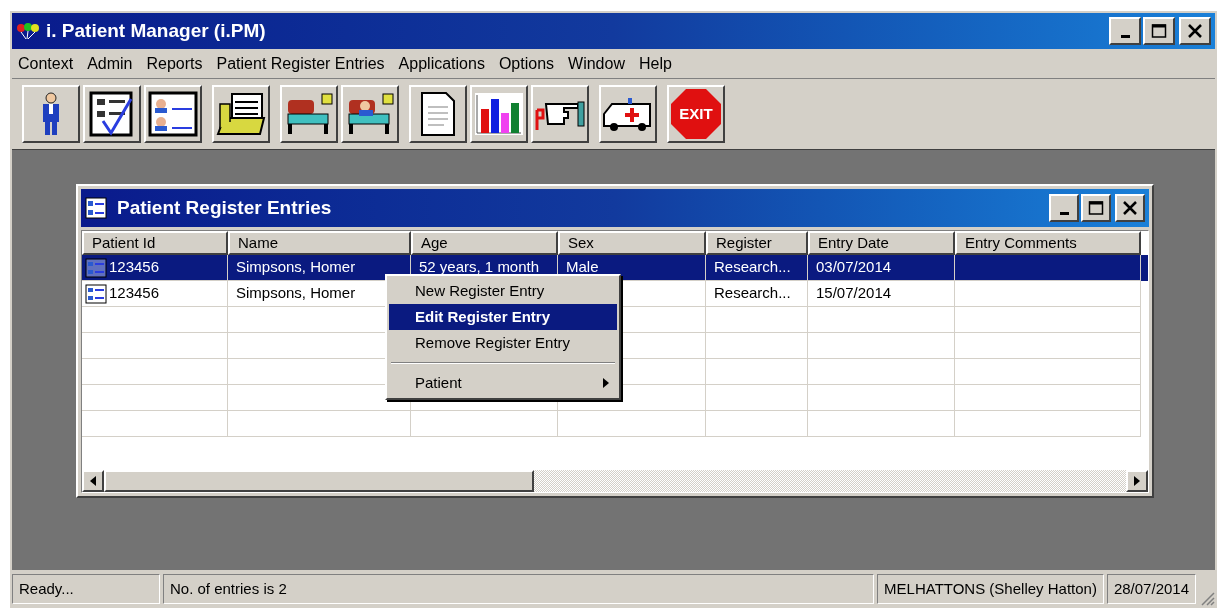 Image resolution: width=1223 pixels, height=608 pixels. I want to click on bar-chart-icon, so click(499, 114).